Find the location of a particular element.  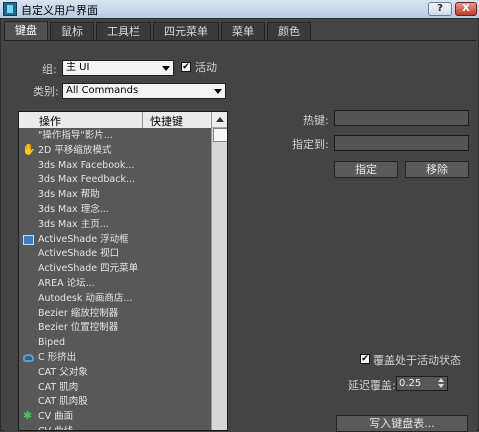

category-select-value: All Commands is located at coordinates (102, 90).